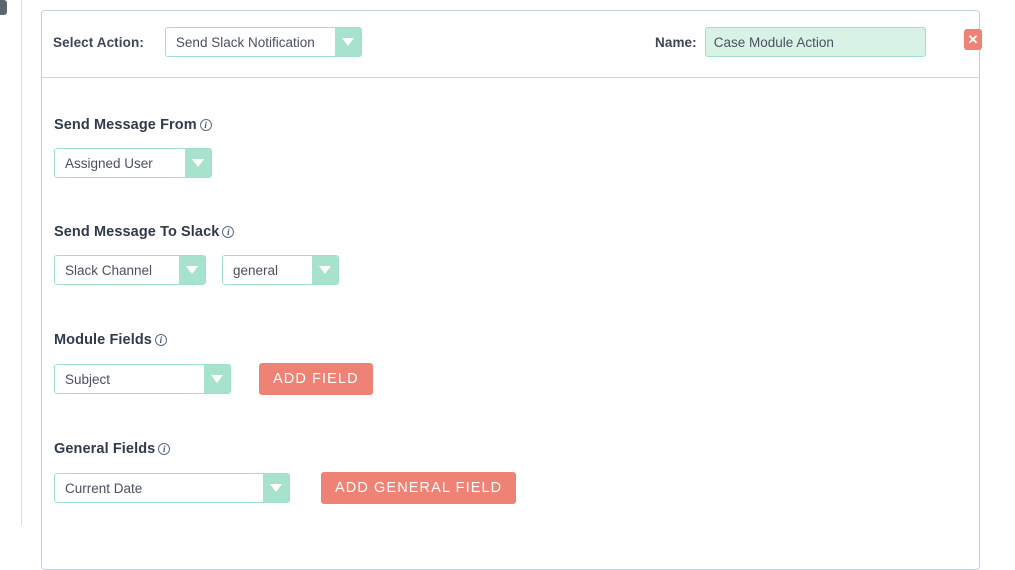 The image size is (1015, 570). I want to click on section-module-fields: Module Fields i Subject ADD FIELD, so click(213, 363).